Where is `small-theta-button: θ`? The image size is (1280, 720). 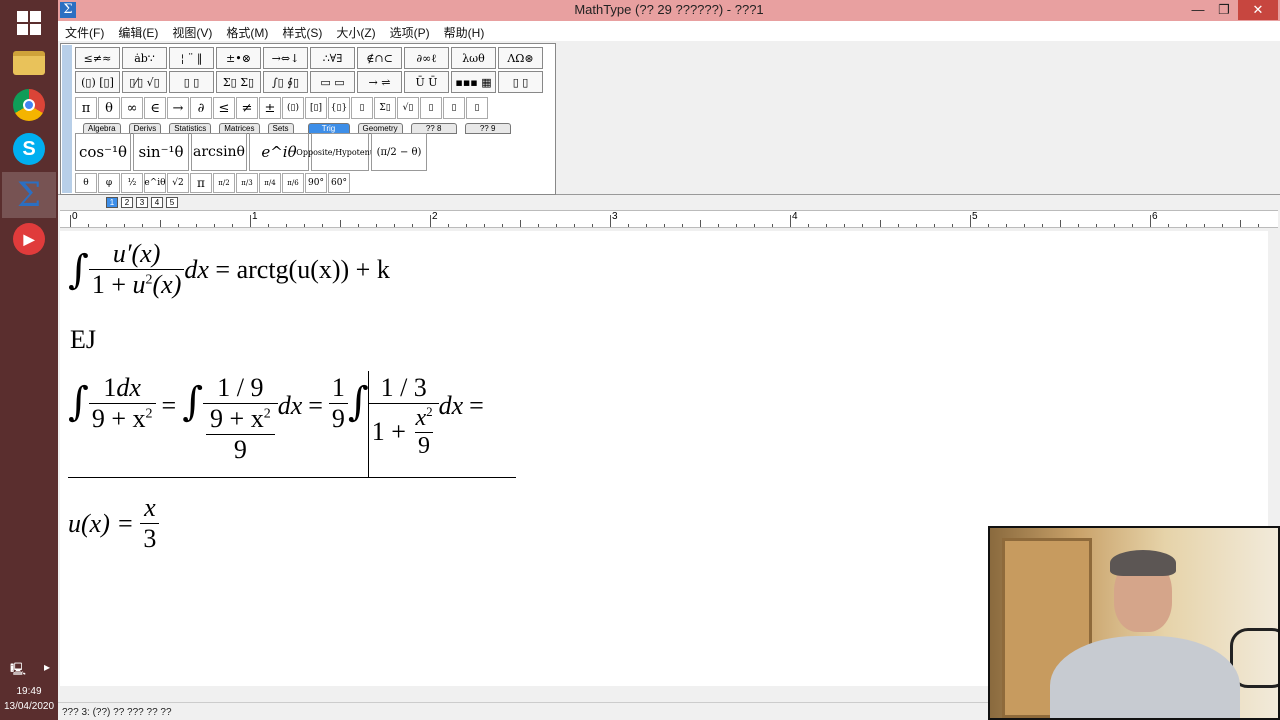
small-theta-button: θ is located at coordinates (86, 183).